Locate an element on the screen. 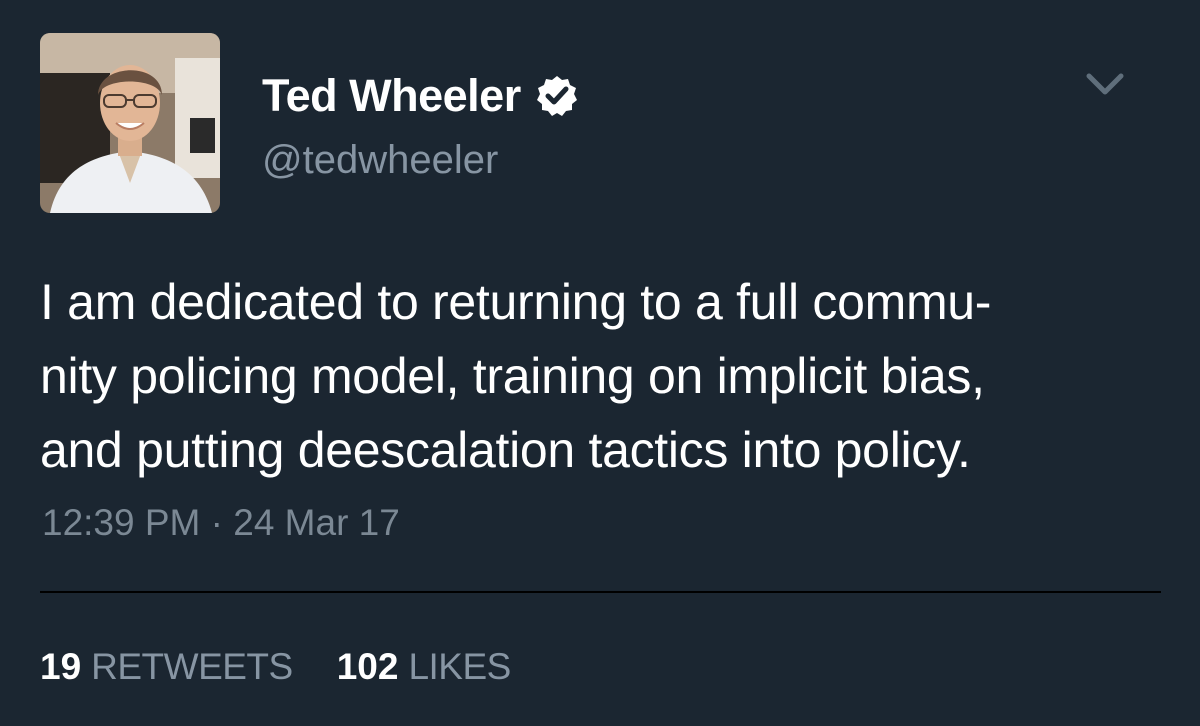  retweets-count: 19 is located at coordinates (61, 666).